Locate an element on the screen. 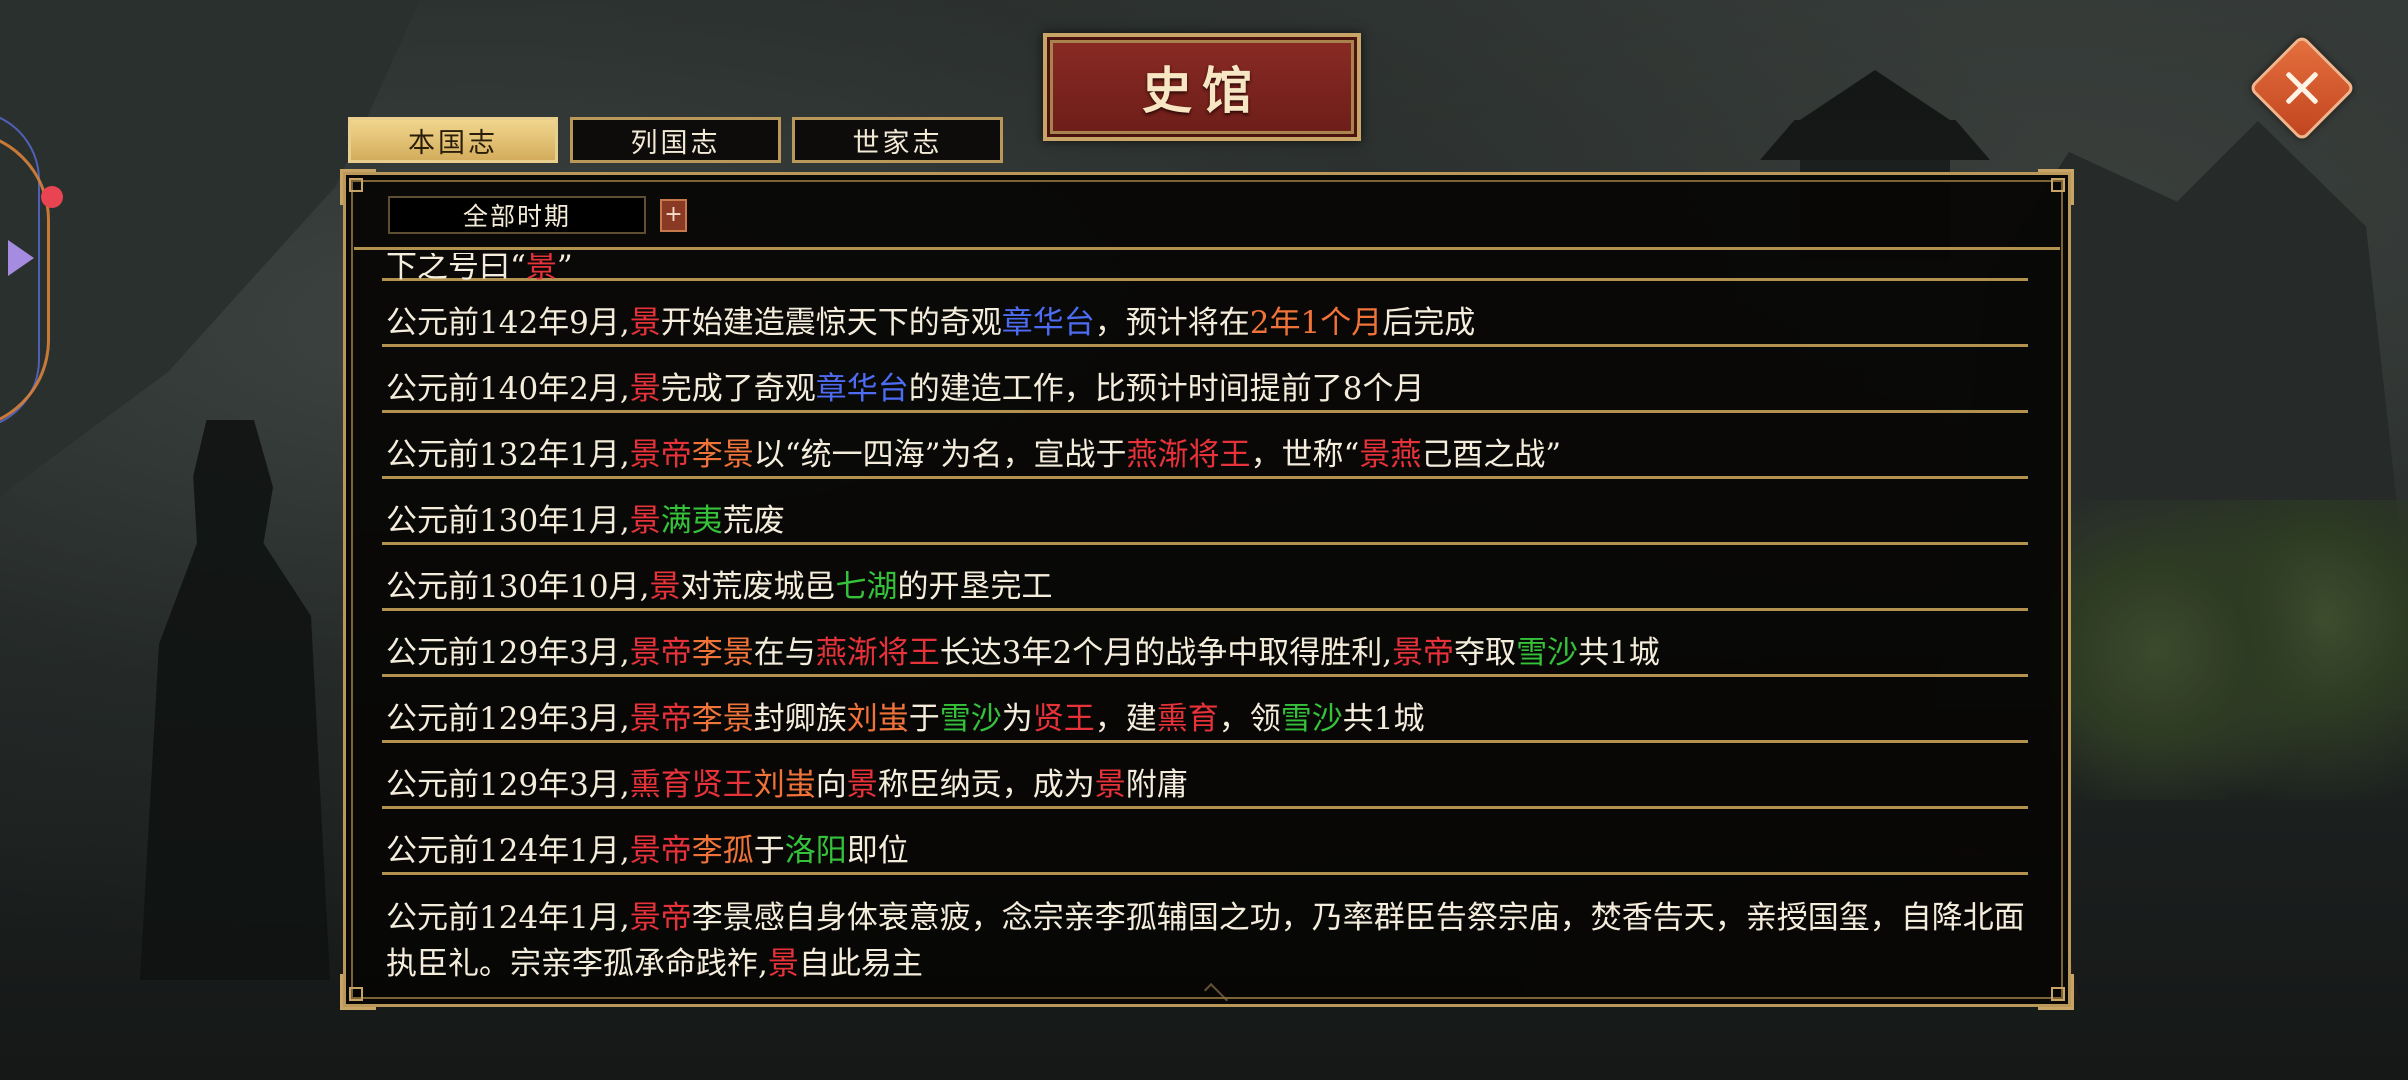 The height and width of the screenshot is (1080, 2408). history-entry: 公元前129年3月,熏育贤王刘蚩向景称臣纳贡，成为景附庸 is located at coordinates (1205, 776).